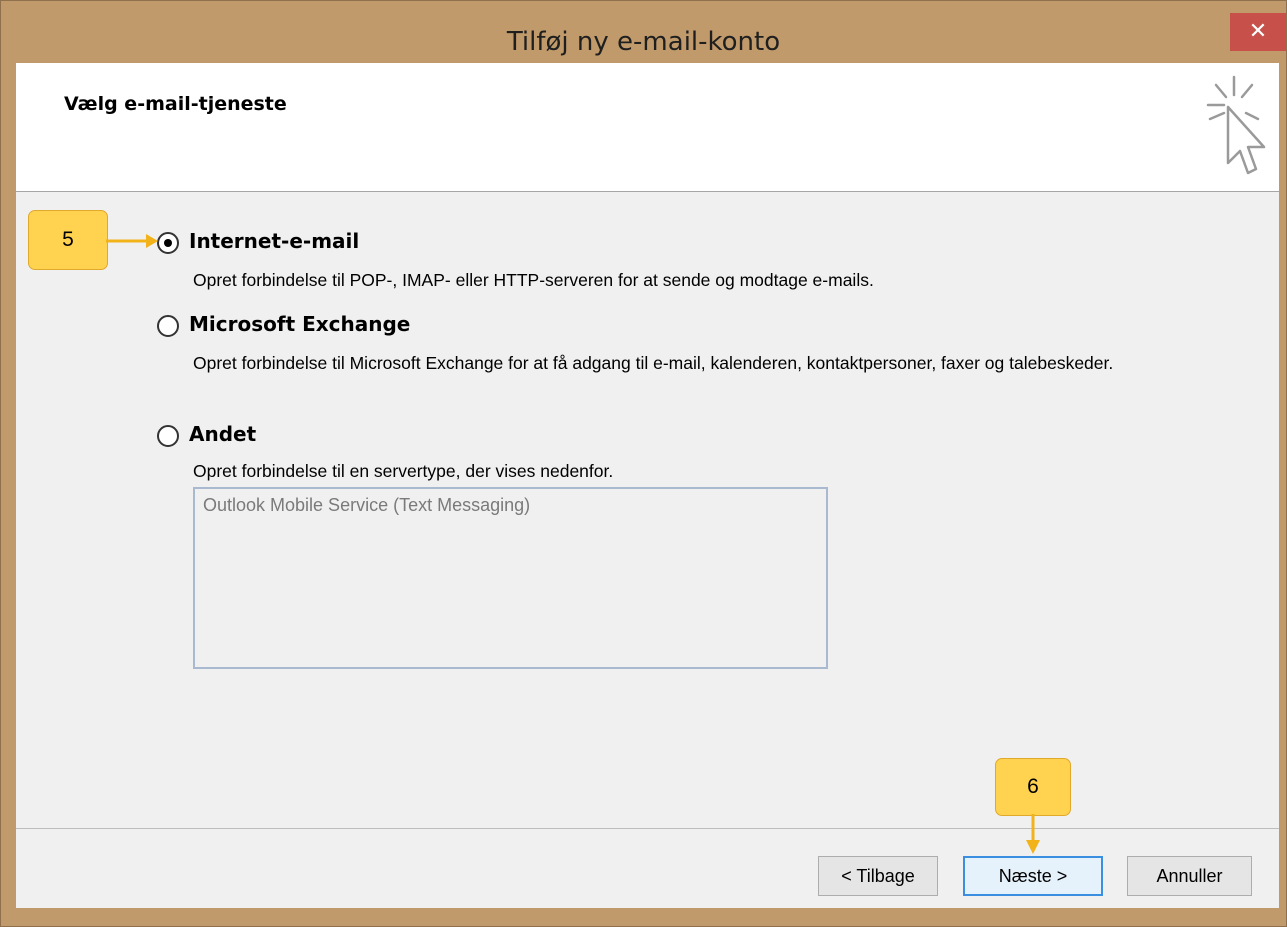 The height and width of the screenshot is (927, 1287). What do you see at coordinates (68, 240) in the screenshot?
I see `step-5-callout: 5` at bounding box center [68, 240].